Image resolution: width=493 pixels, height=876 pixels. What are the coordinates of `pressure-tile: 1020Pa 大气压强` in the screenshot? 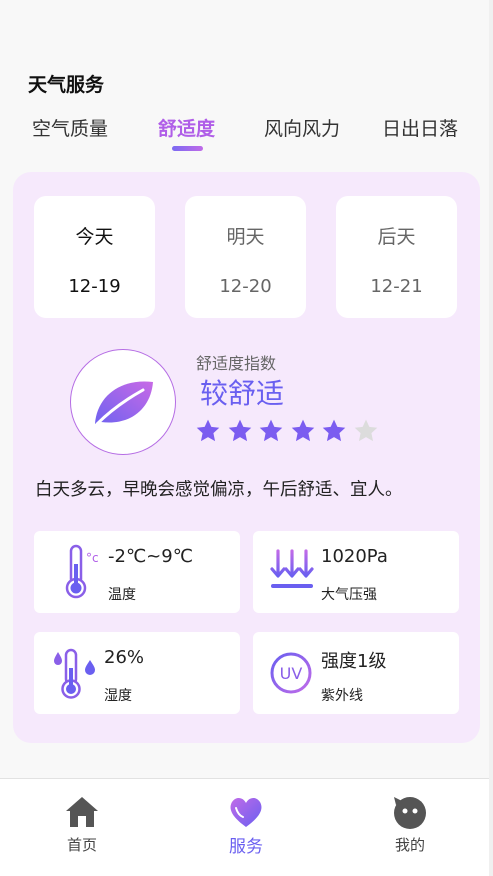 It's located at (356, 572).